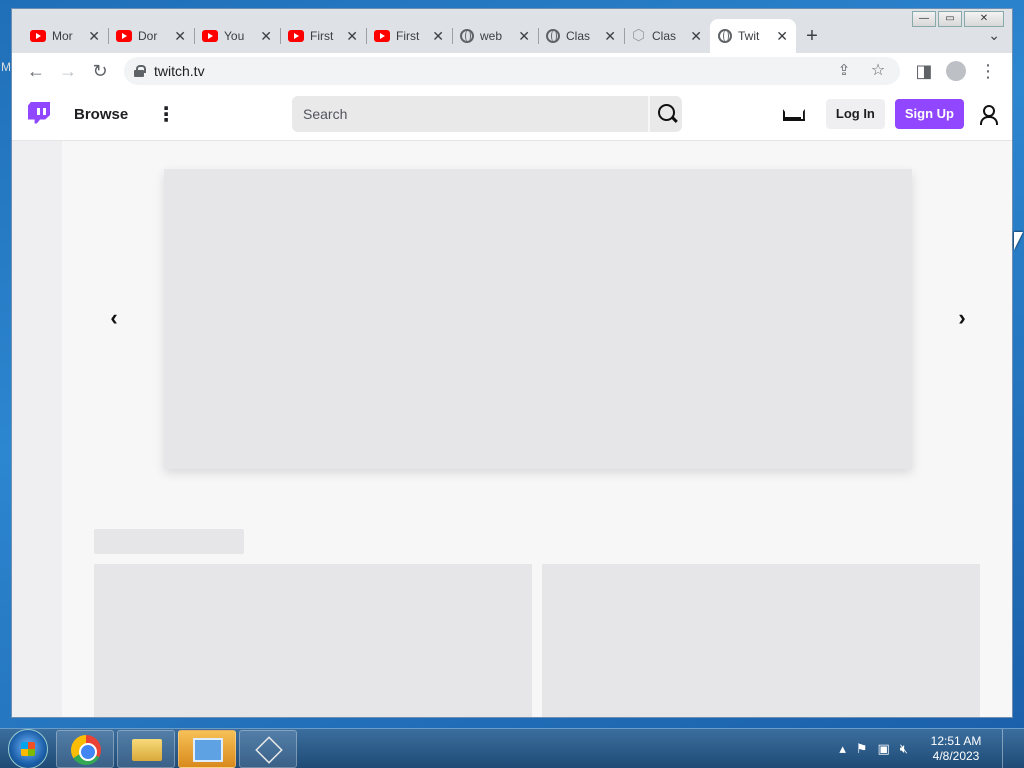 The image size is (1024, 768). What do you see at coordinates (512, 748) in the screenshot?
I see `taskbar: ▴ ⚑ ▣ 🔇︎ 12:51 AM 4/8/2023` at bounding box center [512, 748].